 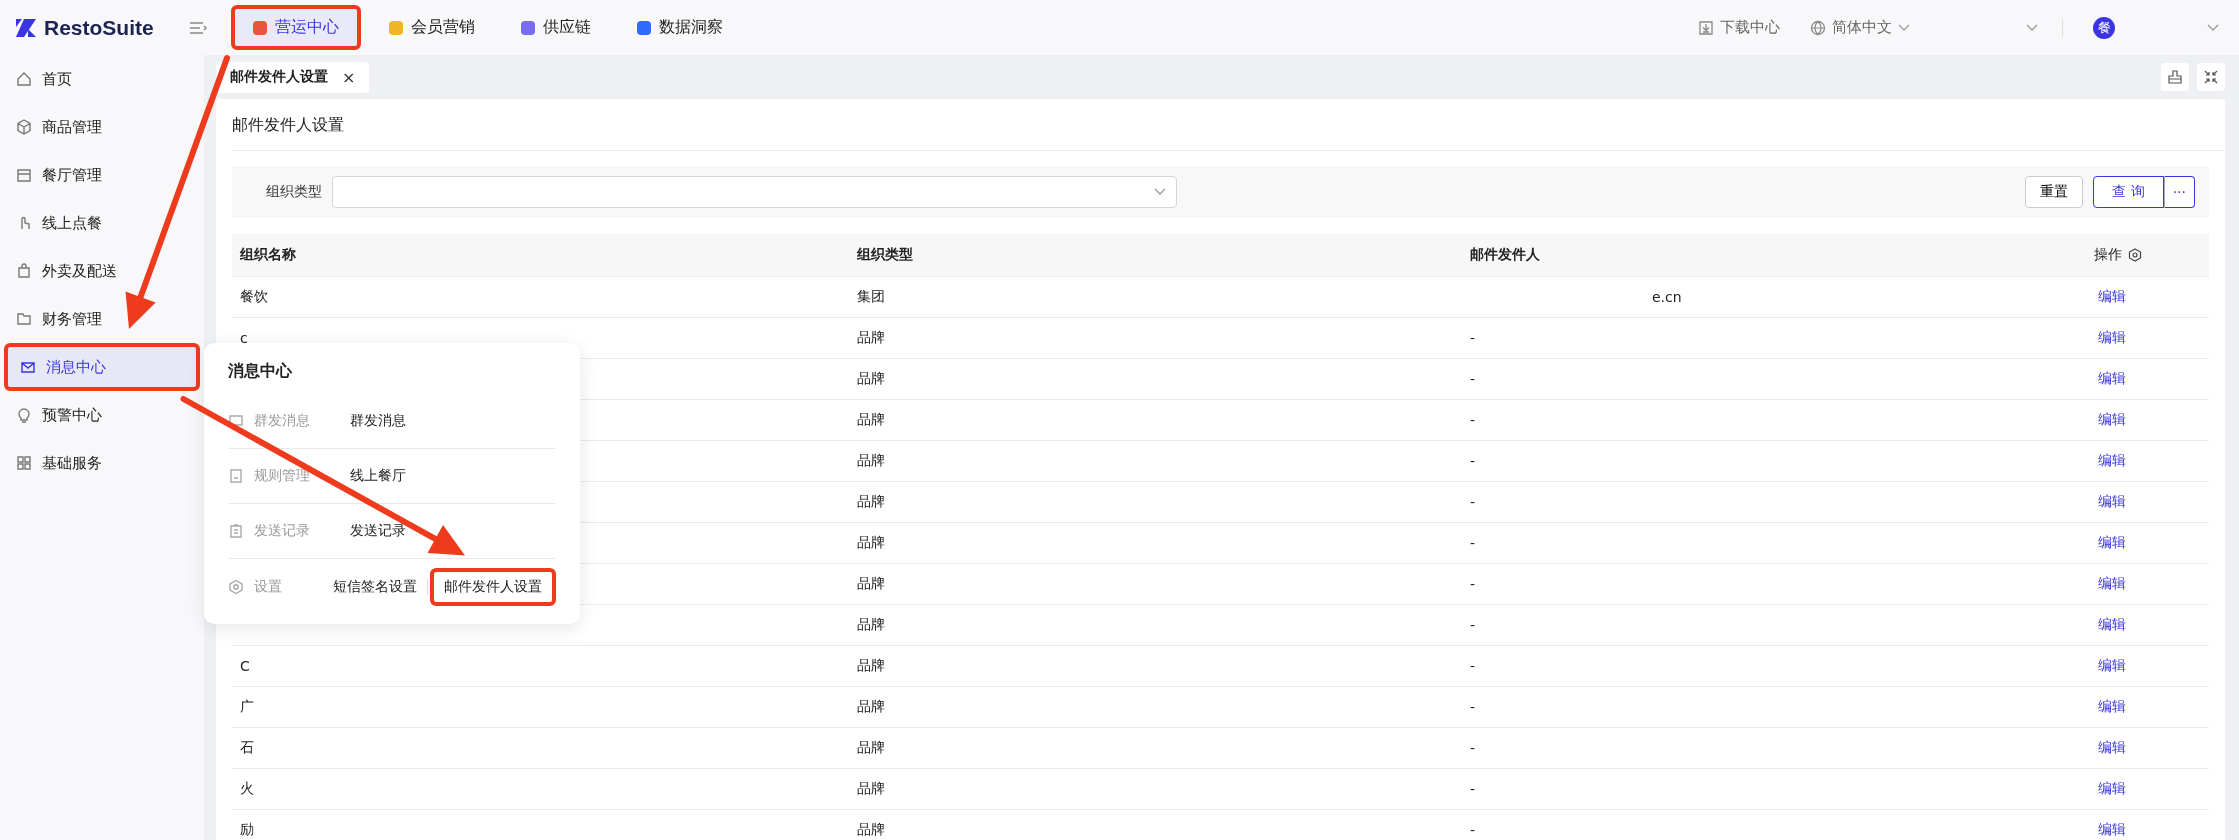 What do you see at coordinates (296, 27) in the screenshot?
I see `nav-tab: 营运中心` at bounding box center [296, 27].